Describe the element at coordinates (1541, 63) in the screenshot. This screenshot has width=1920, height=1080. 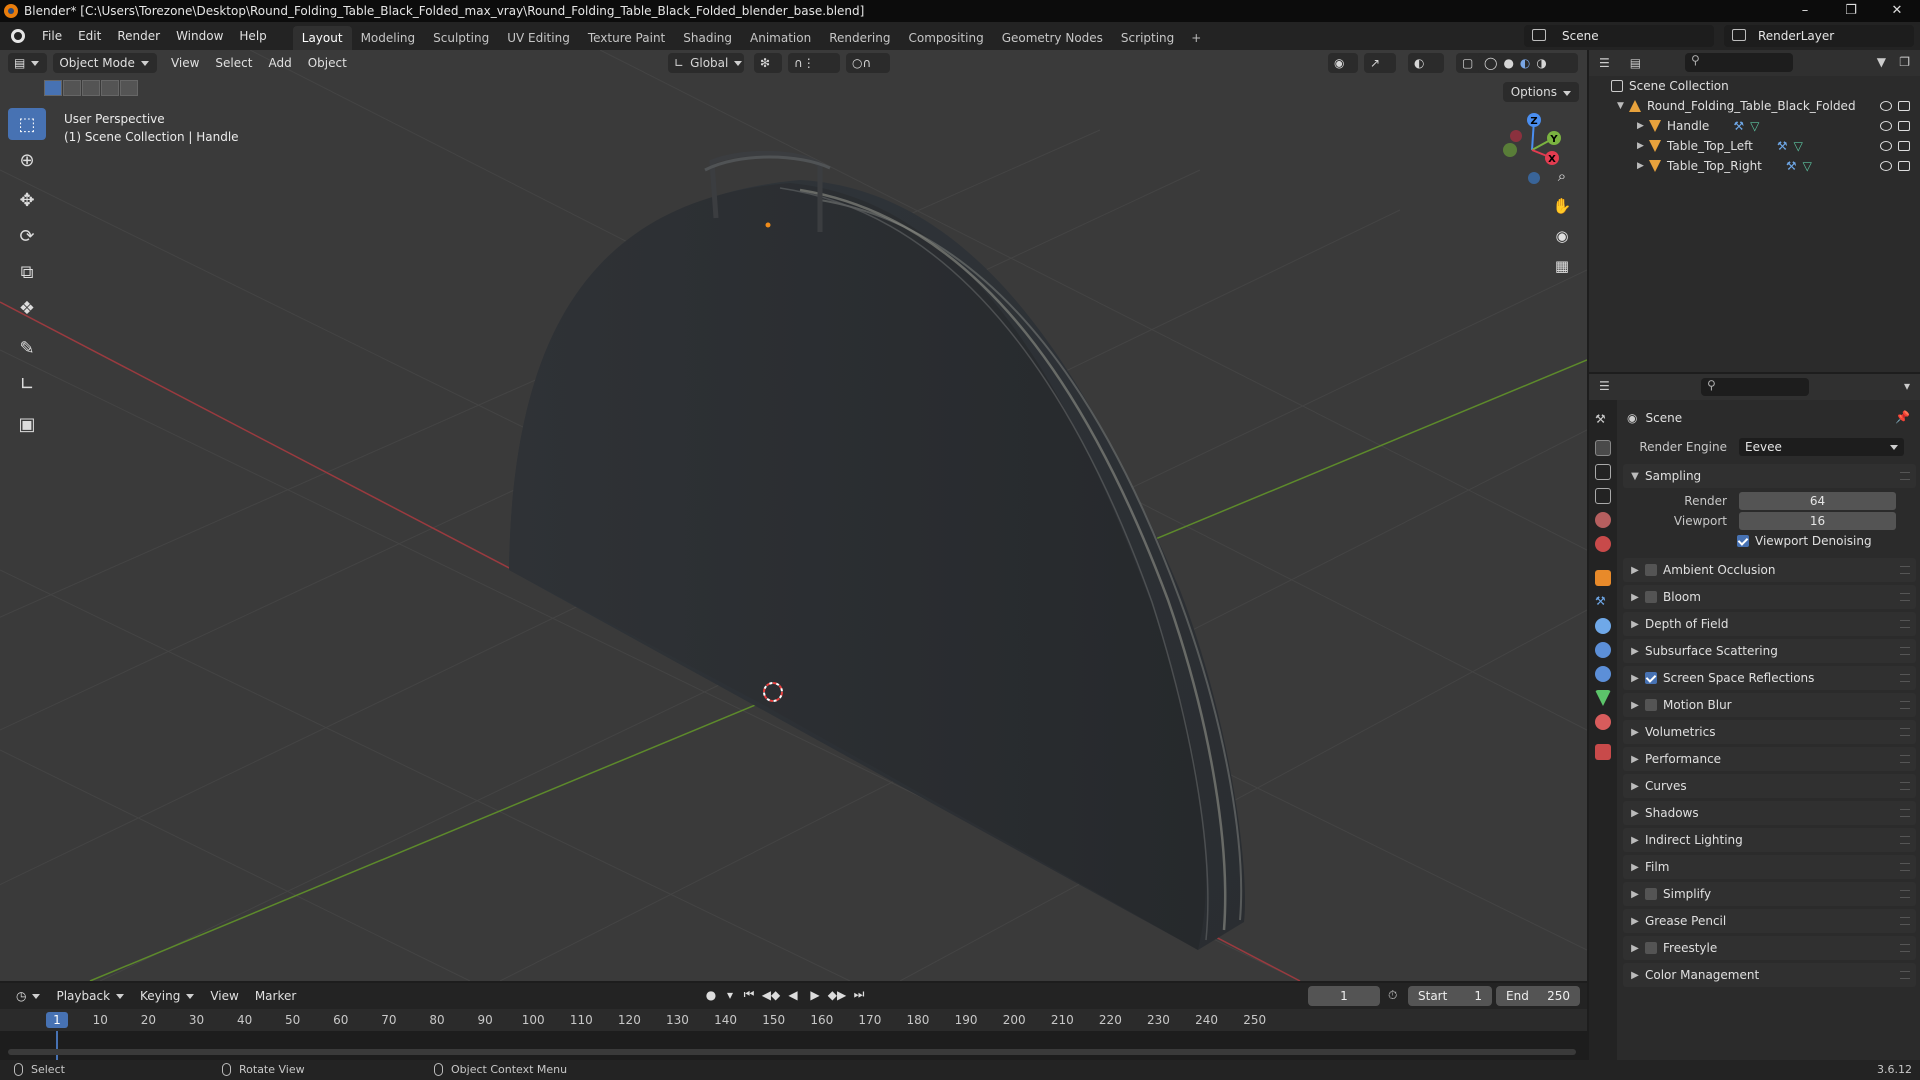
I see `rendered-shading-icon: ◑` at that location.